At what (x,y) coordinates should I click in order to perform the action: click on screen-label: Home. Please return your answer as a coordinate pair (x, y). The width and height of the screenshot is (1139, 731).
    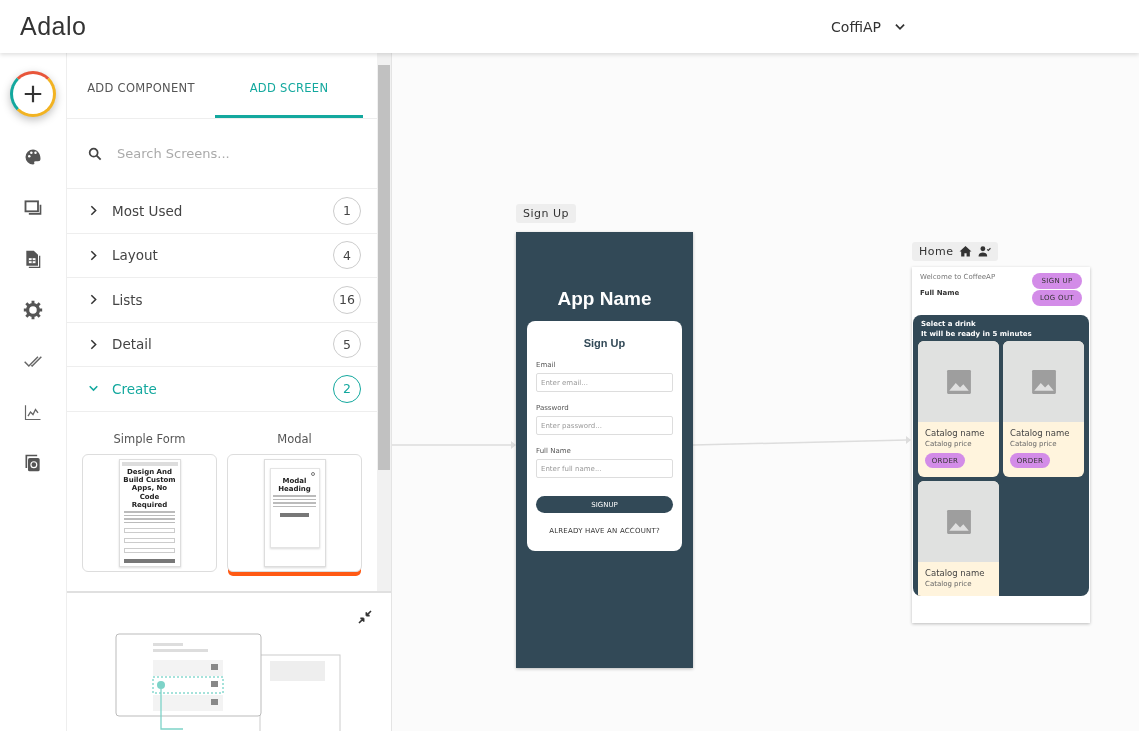
    Looking at the image, I should click on (955, 251).